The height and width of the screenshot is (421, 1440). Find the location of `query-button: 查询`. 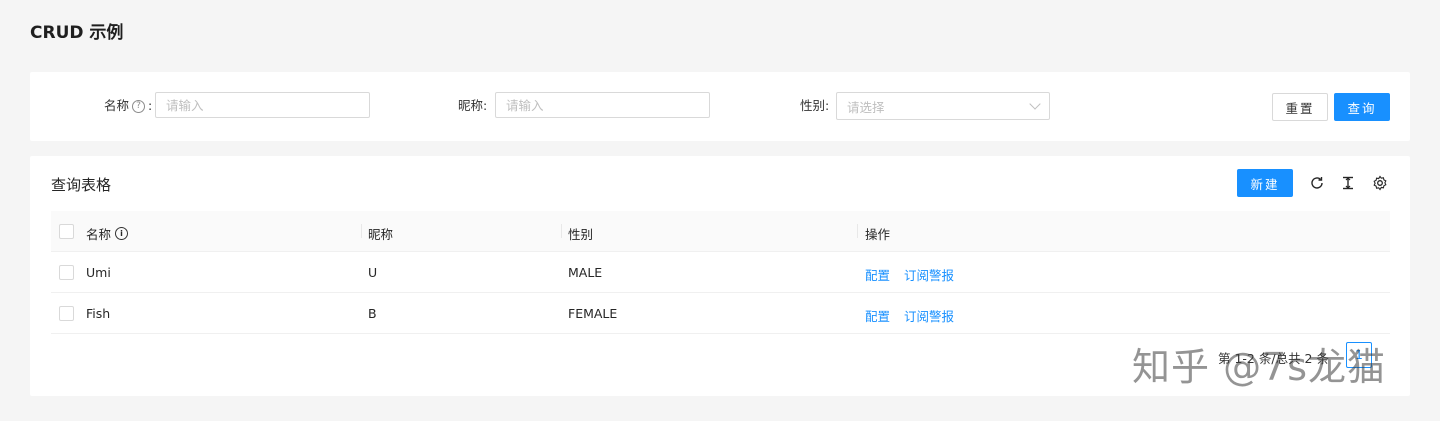

query-button: 查询 is located at coordinates (1362, 107).